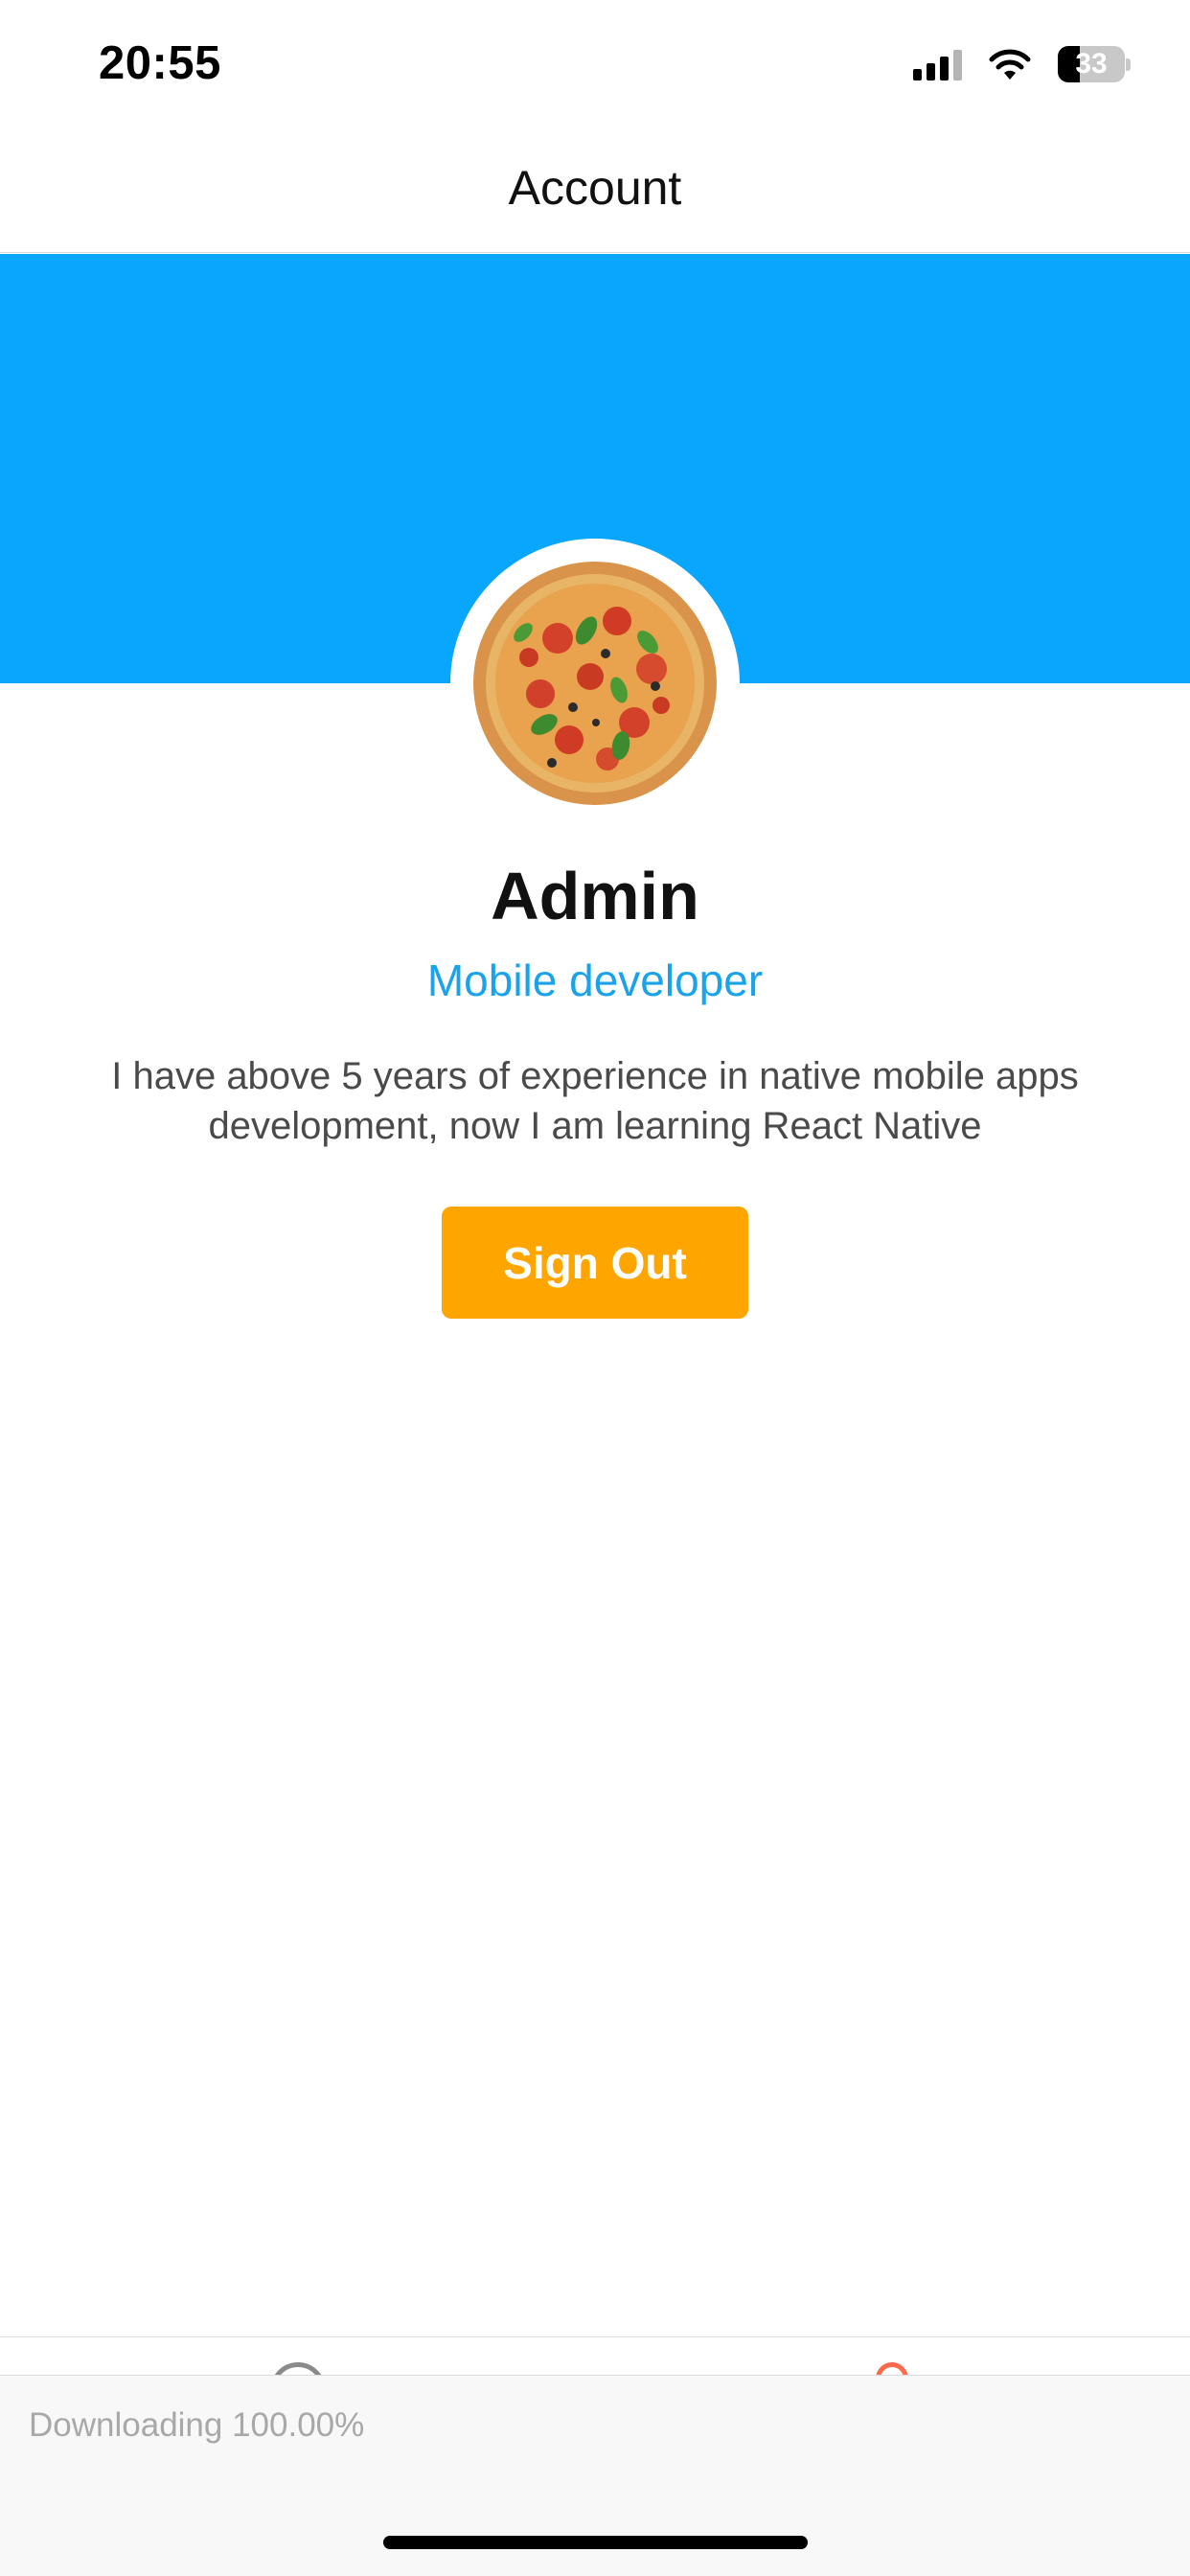  What do you see at coordinates (595, 980) in the screenshot?
I see `profile-role: Mobile developer` at bounding box center [595, 980].